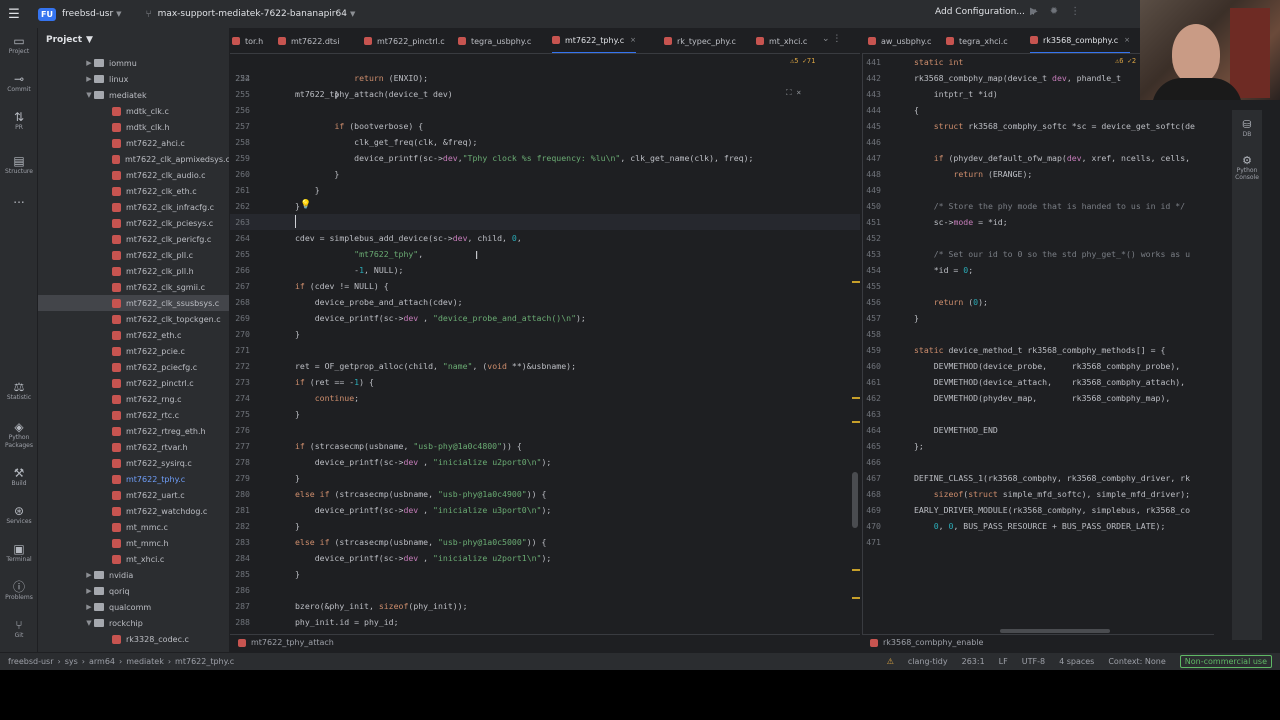  I want to click on code-line: 275}, so click(545, 414).